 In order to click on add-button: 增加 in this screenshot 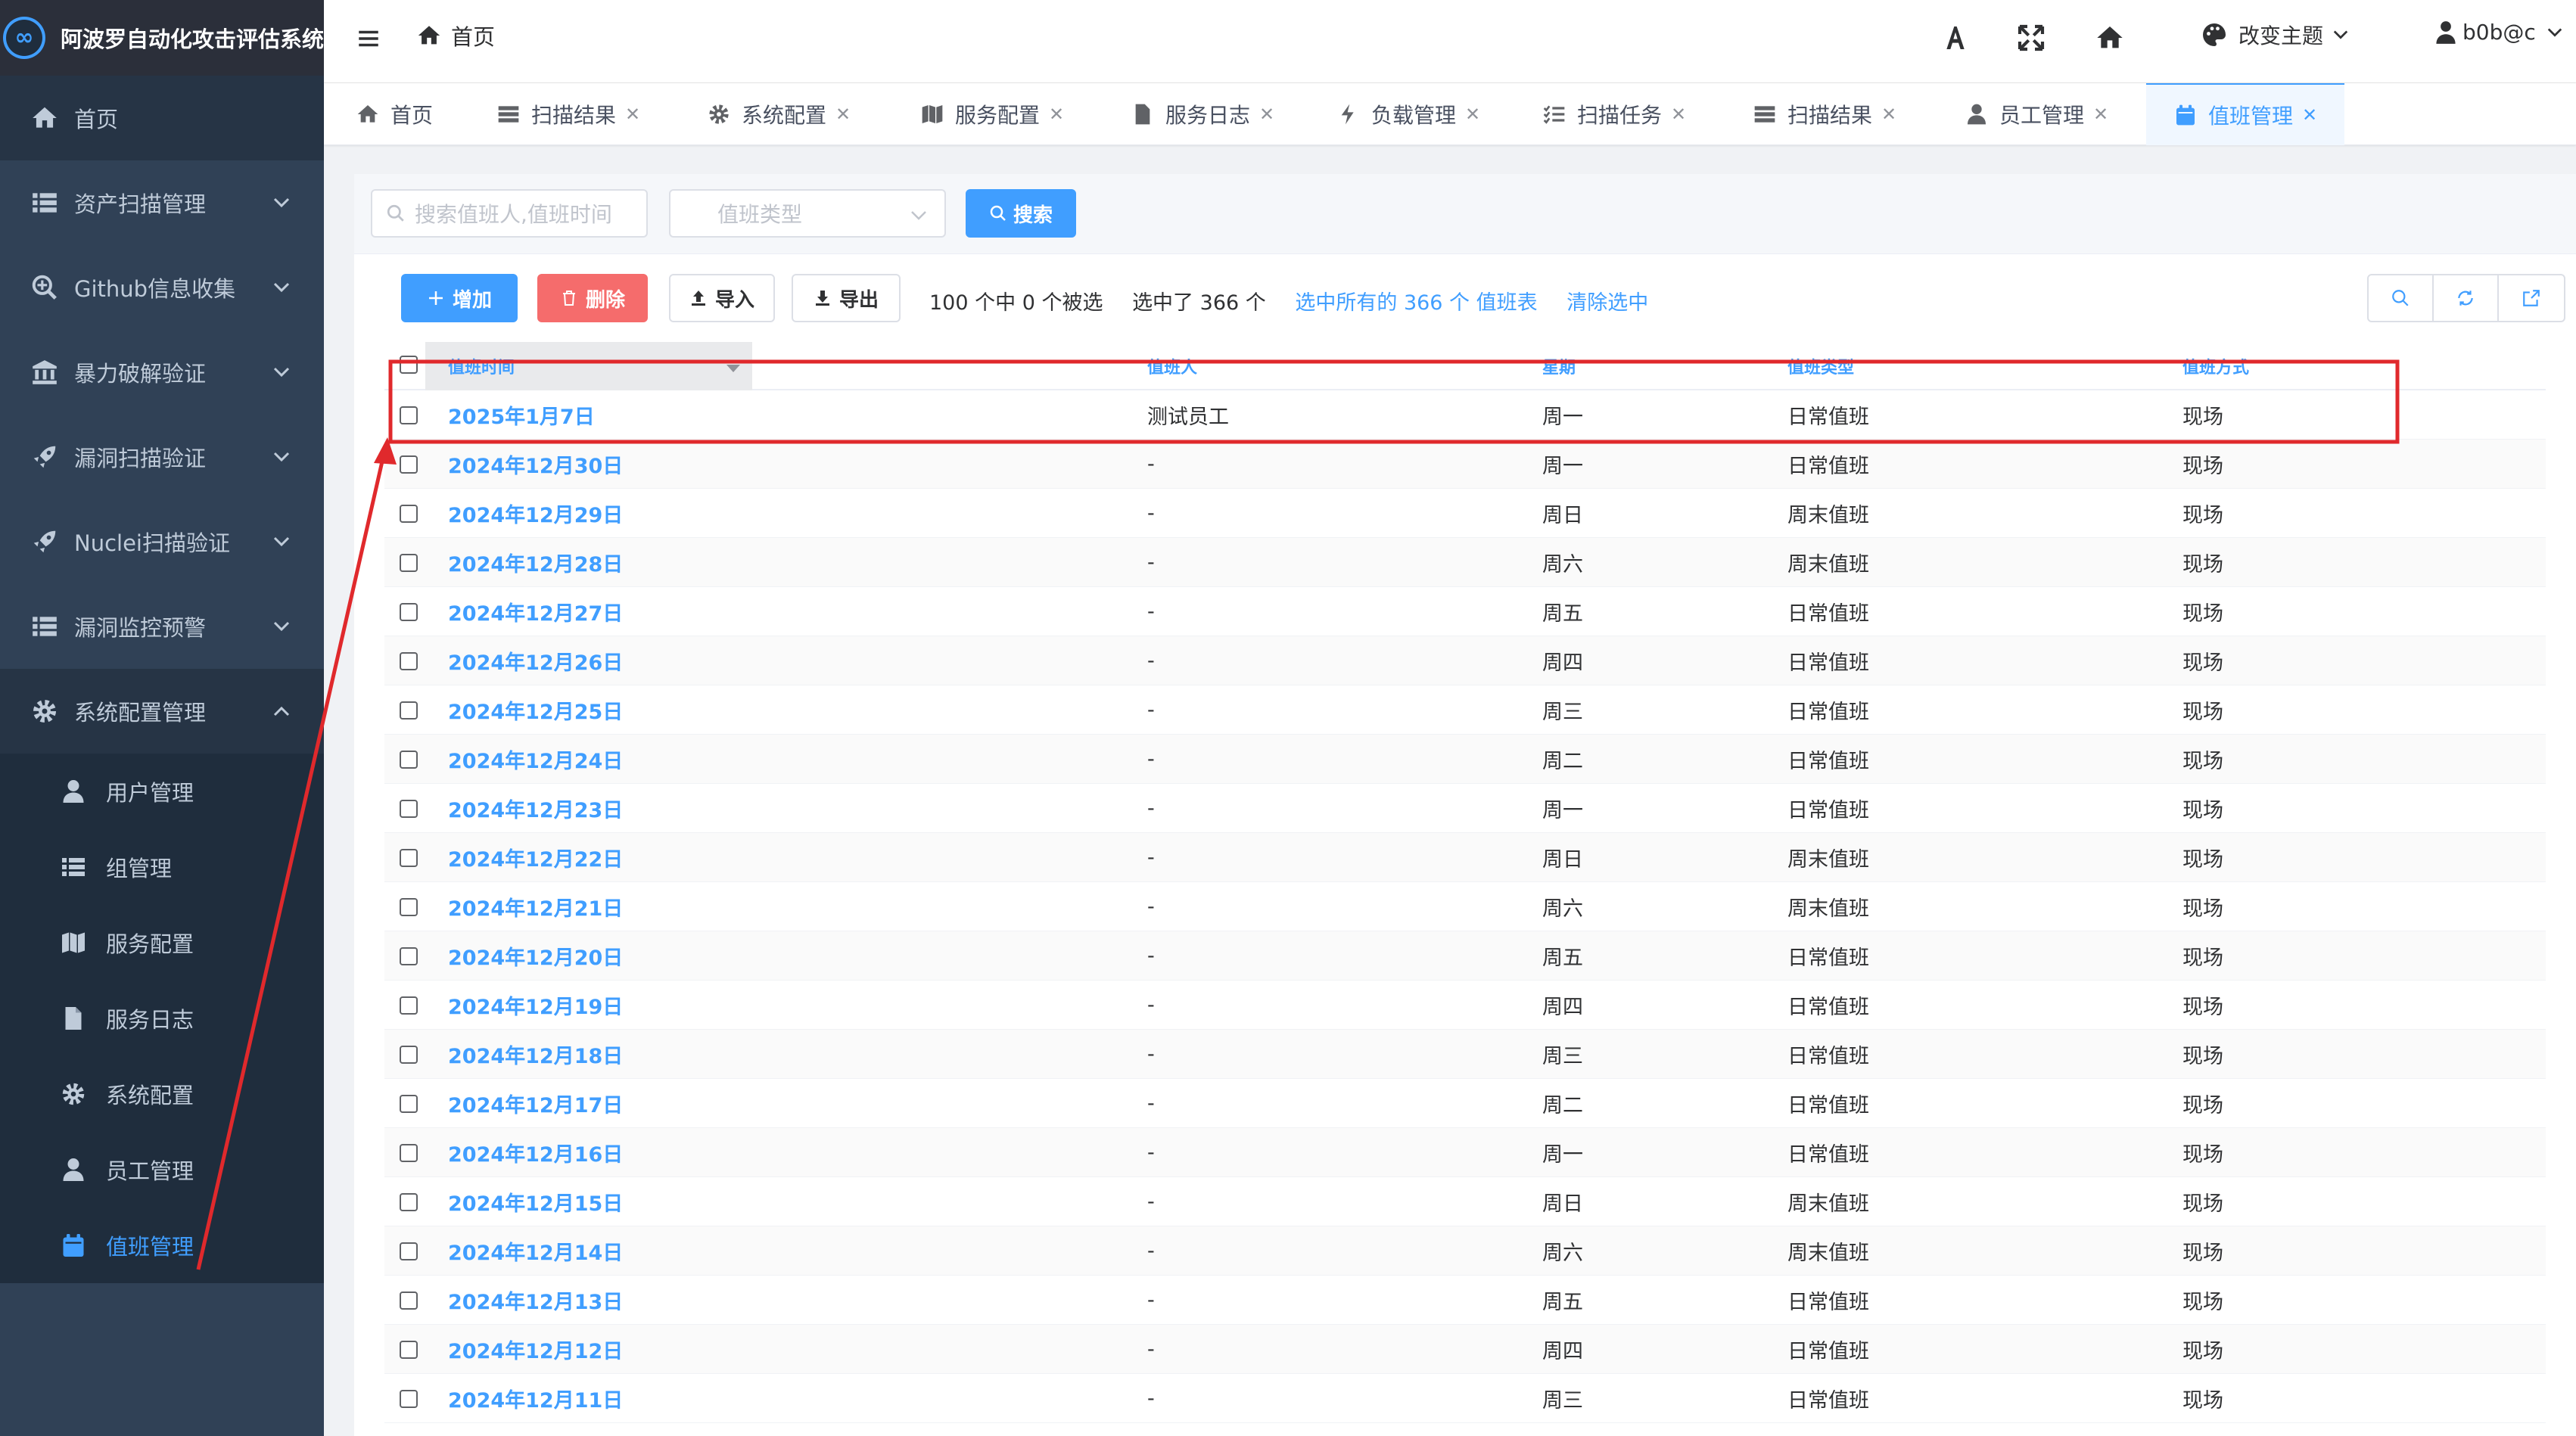, I will do `click(459, 298)`.